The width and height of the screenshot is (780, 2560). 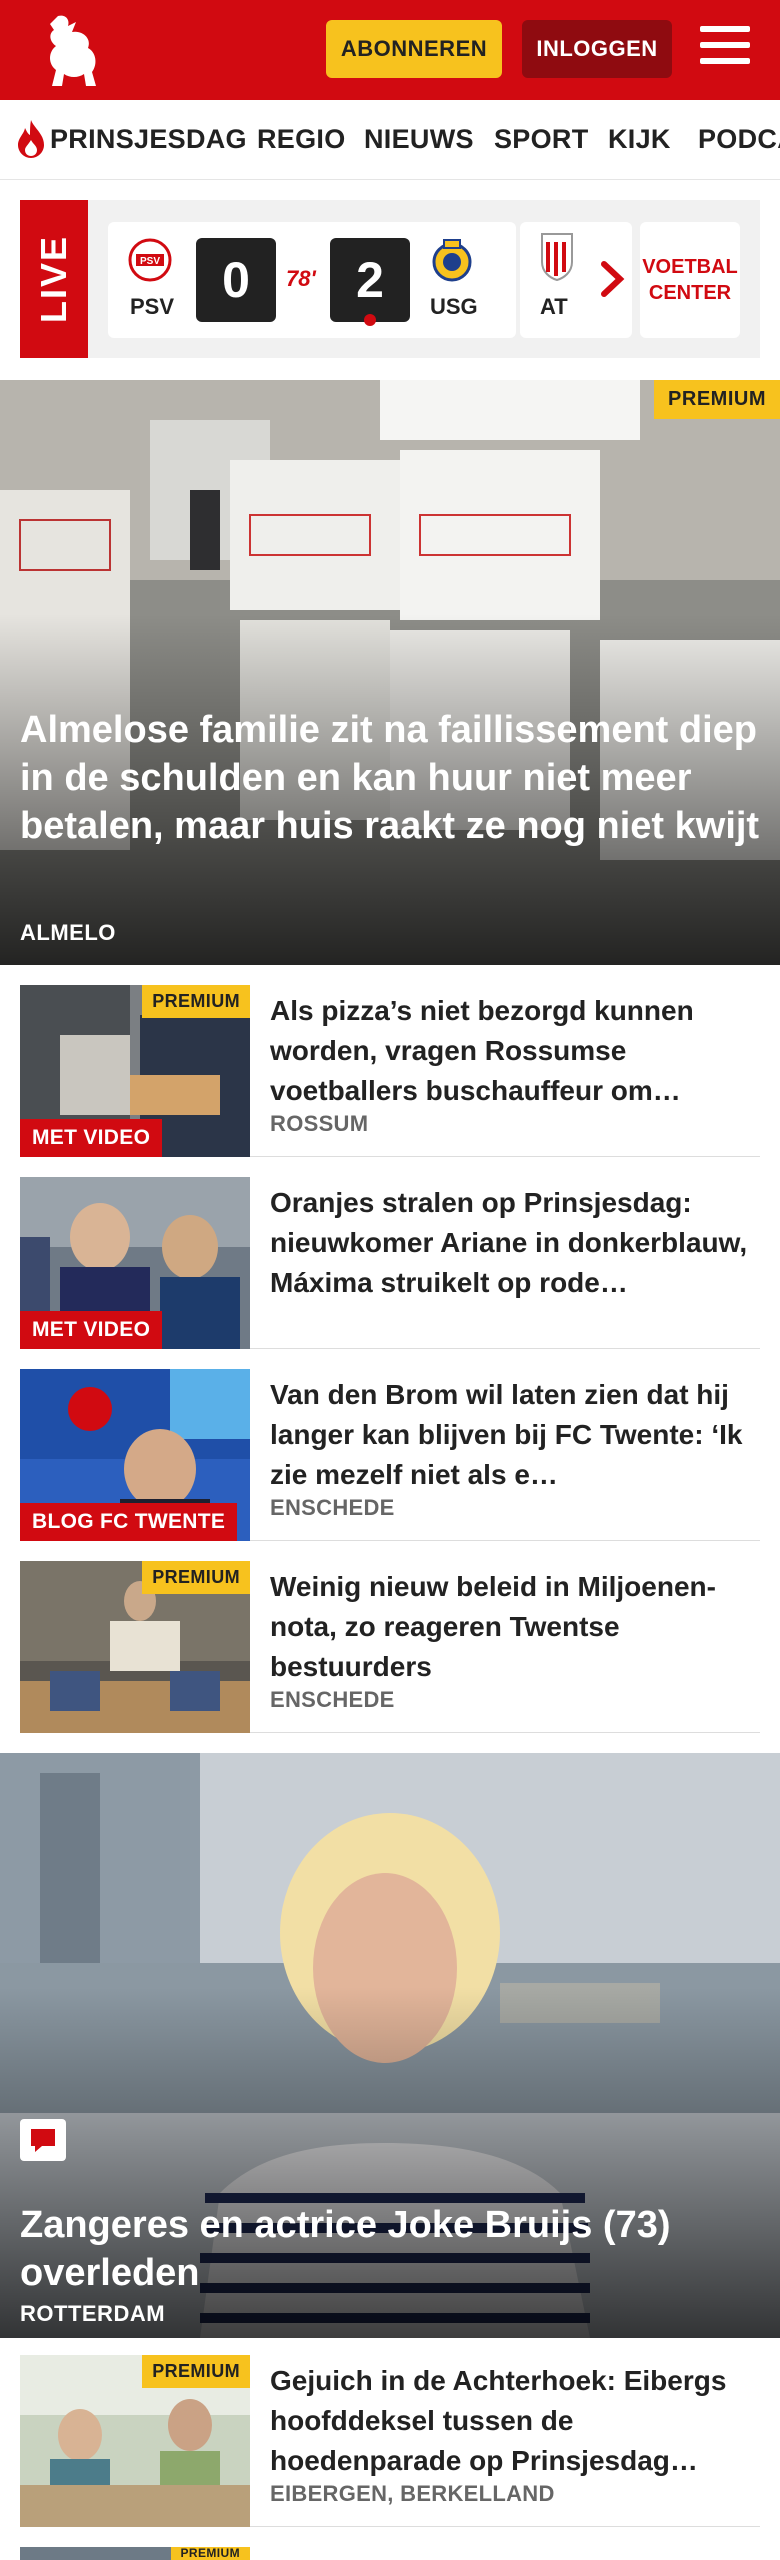 I want to click on live-dot, so click(x=370, y=320).